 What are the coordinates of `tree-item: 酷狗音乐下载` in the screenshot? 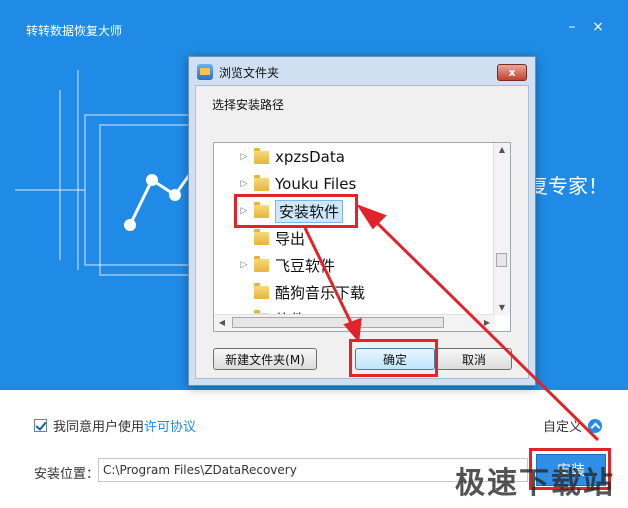 It's located at (301, 292).